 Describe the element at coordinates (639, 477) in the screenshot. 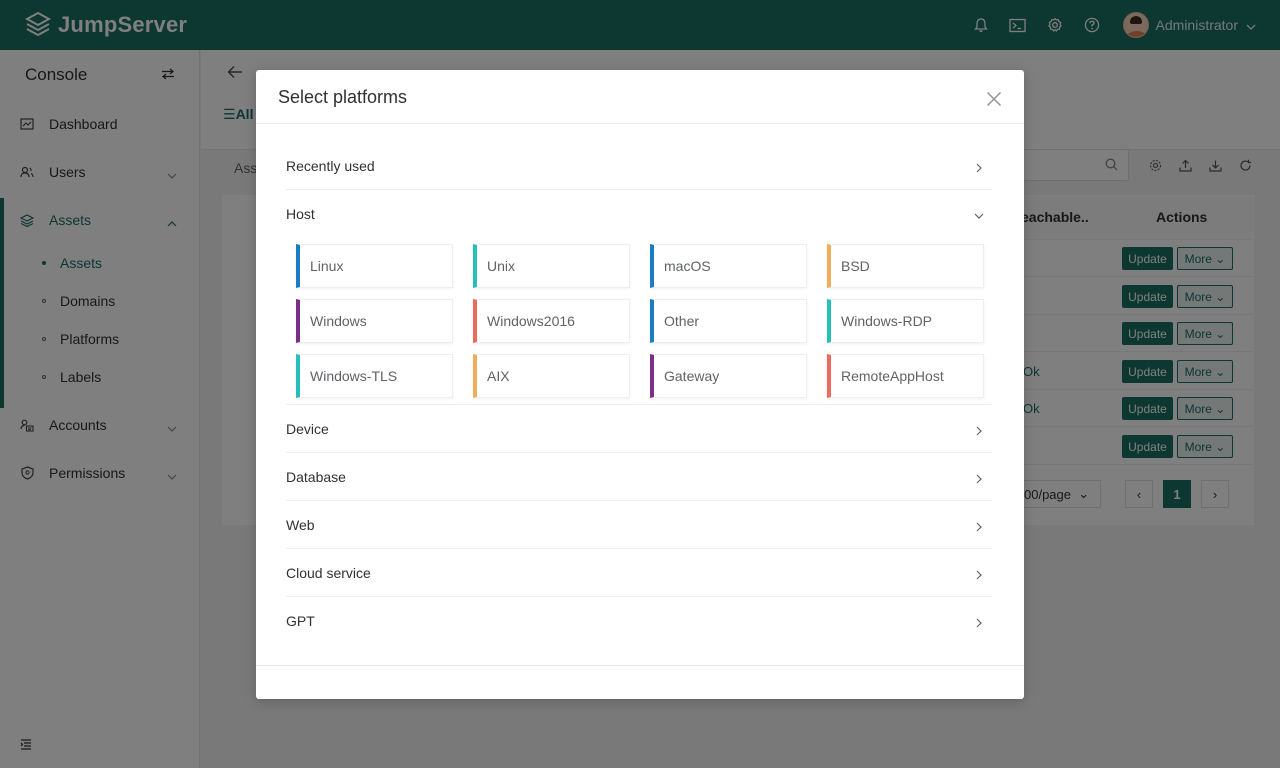

I see `category-database: Database` at that location.